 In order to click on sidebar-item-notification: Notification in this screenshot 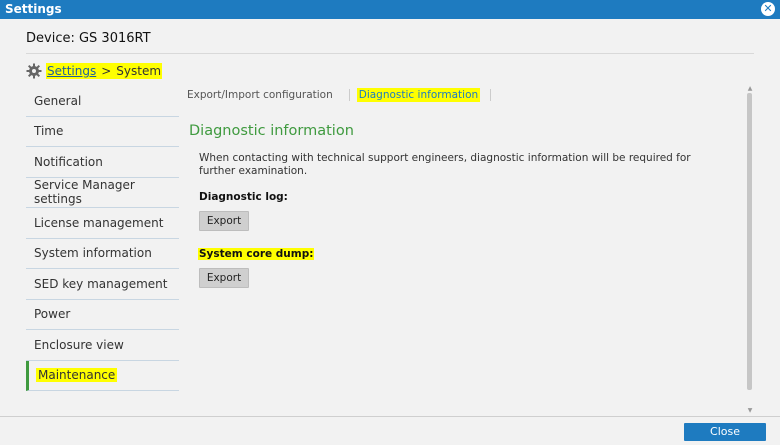, I will do `click(102, 162)`.